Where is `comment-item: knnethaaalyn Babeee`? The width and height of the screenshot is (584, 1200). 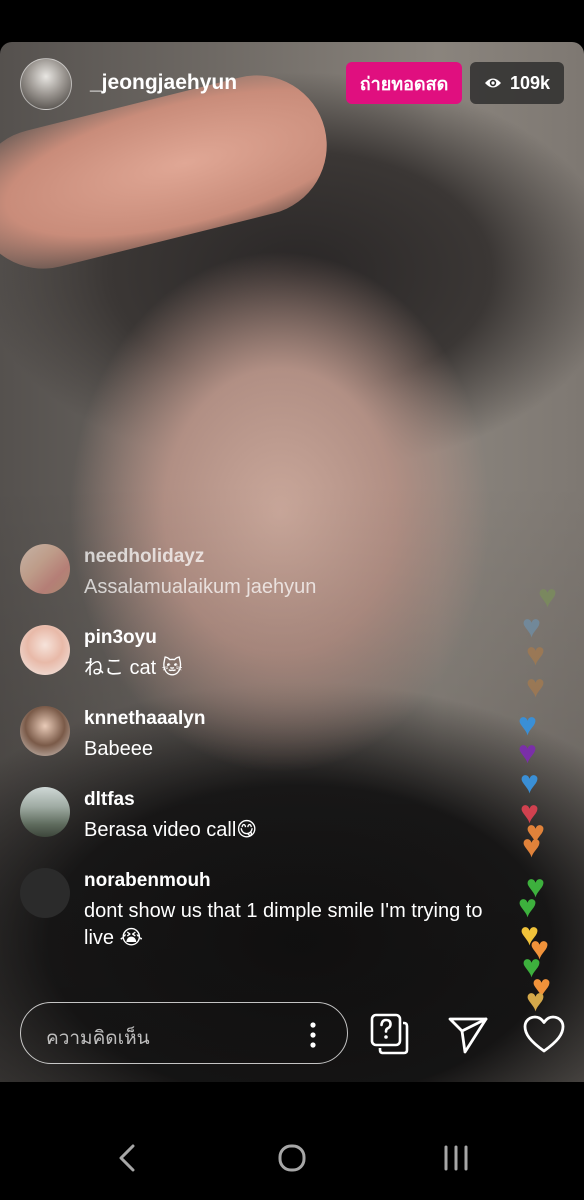
comment-item: knnethaaalyn Babeee is located at coordinates (260, 744).